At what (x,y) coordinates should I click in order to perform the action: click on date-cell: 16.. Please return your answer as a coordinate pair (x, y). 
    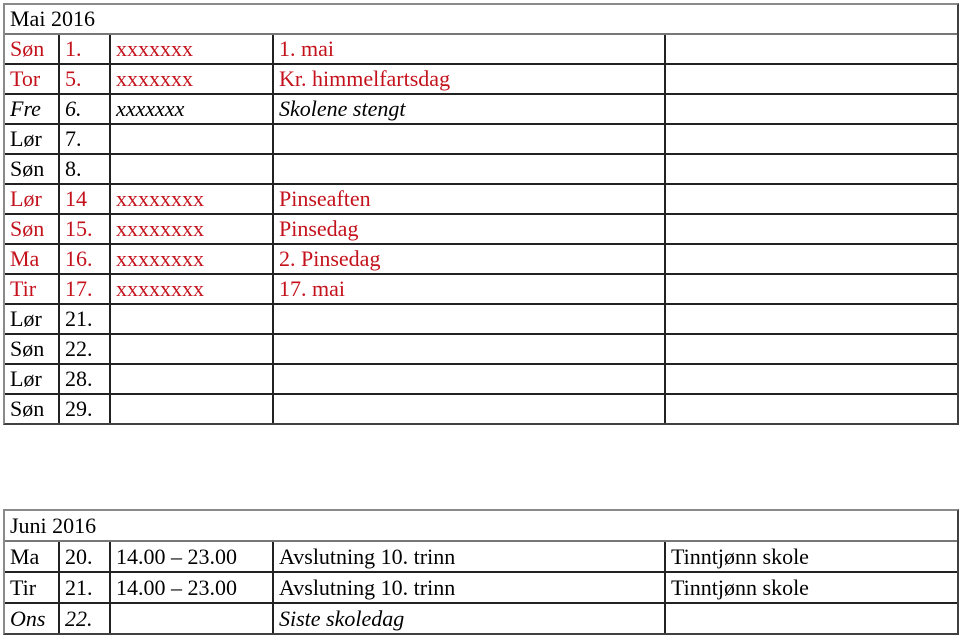
    Looking at the image, I should click on (85, 260).